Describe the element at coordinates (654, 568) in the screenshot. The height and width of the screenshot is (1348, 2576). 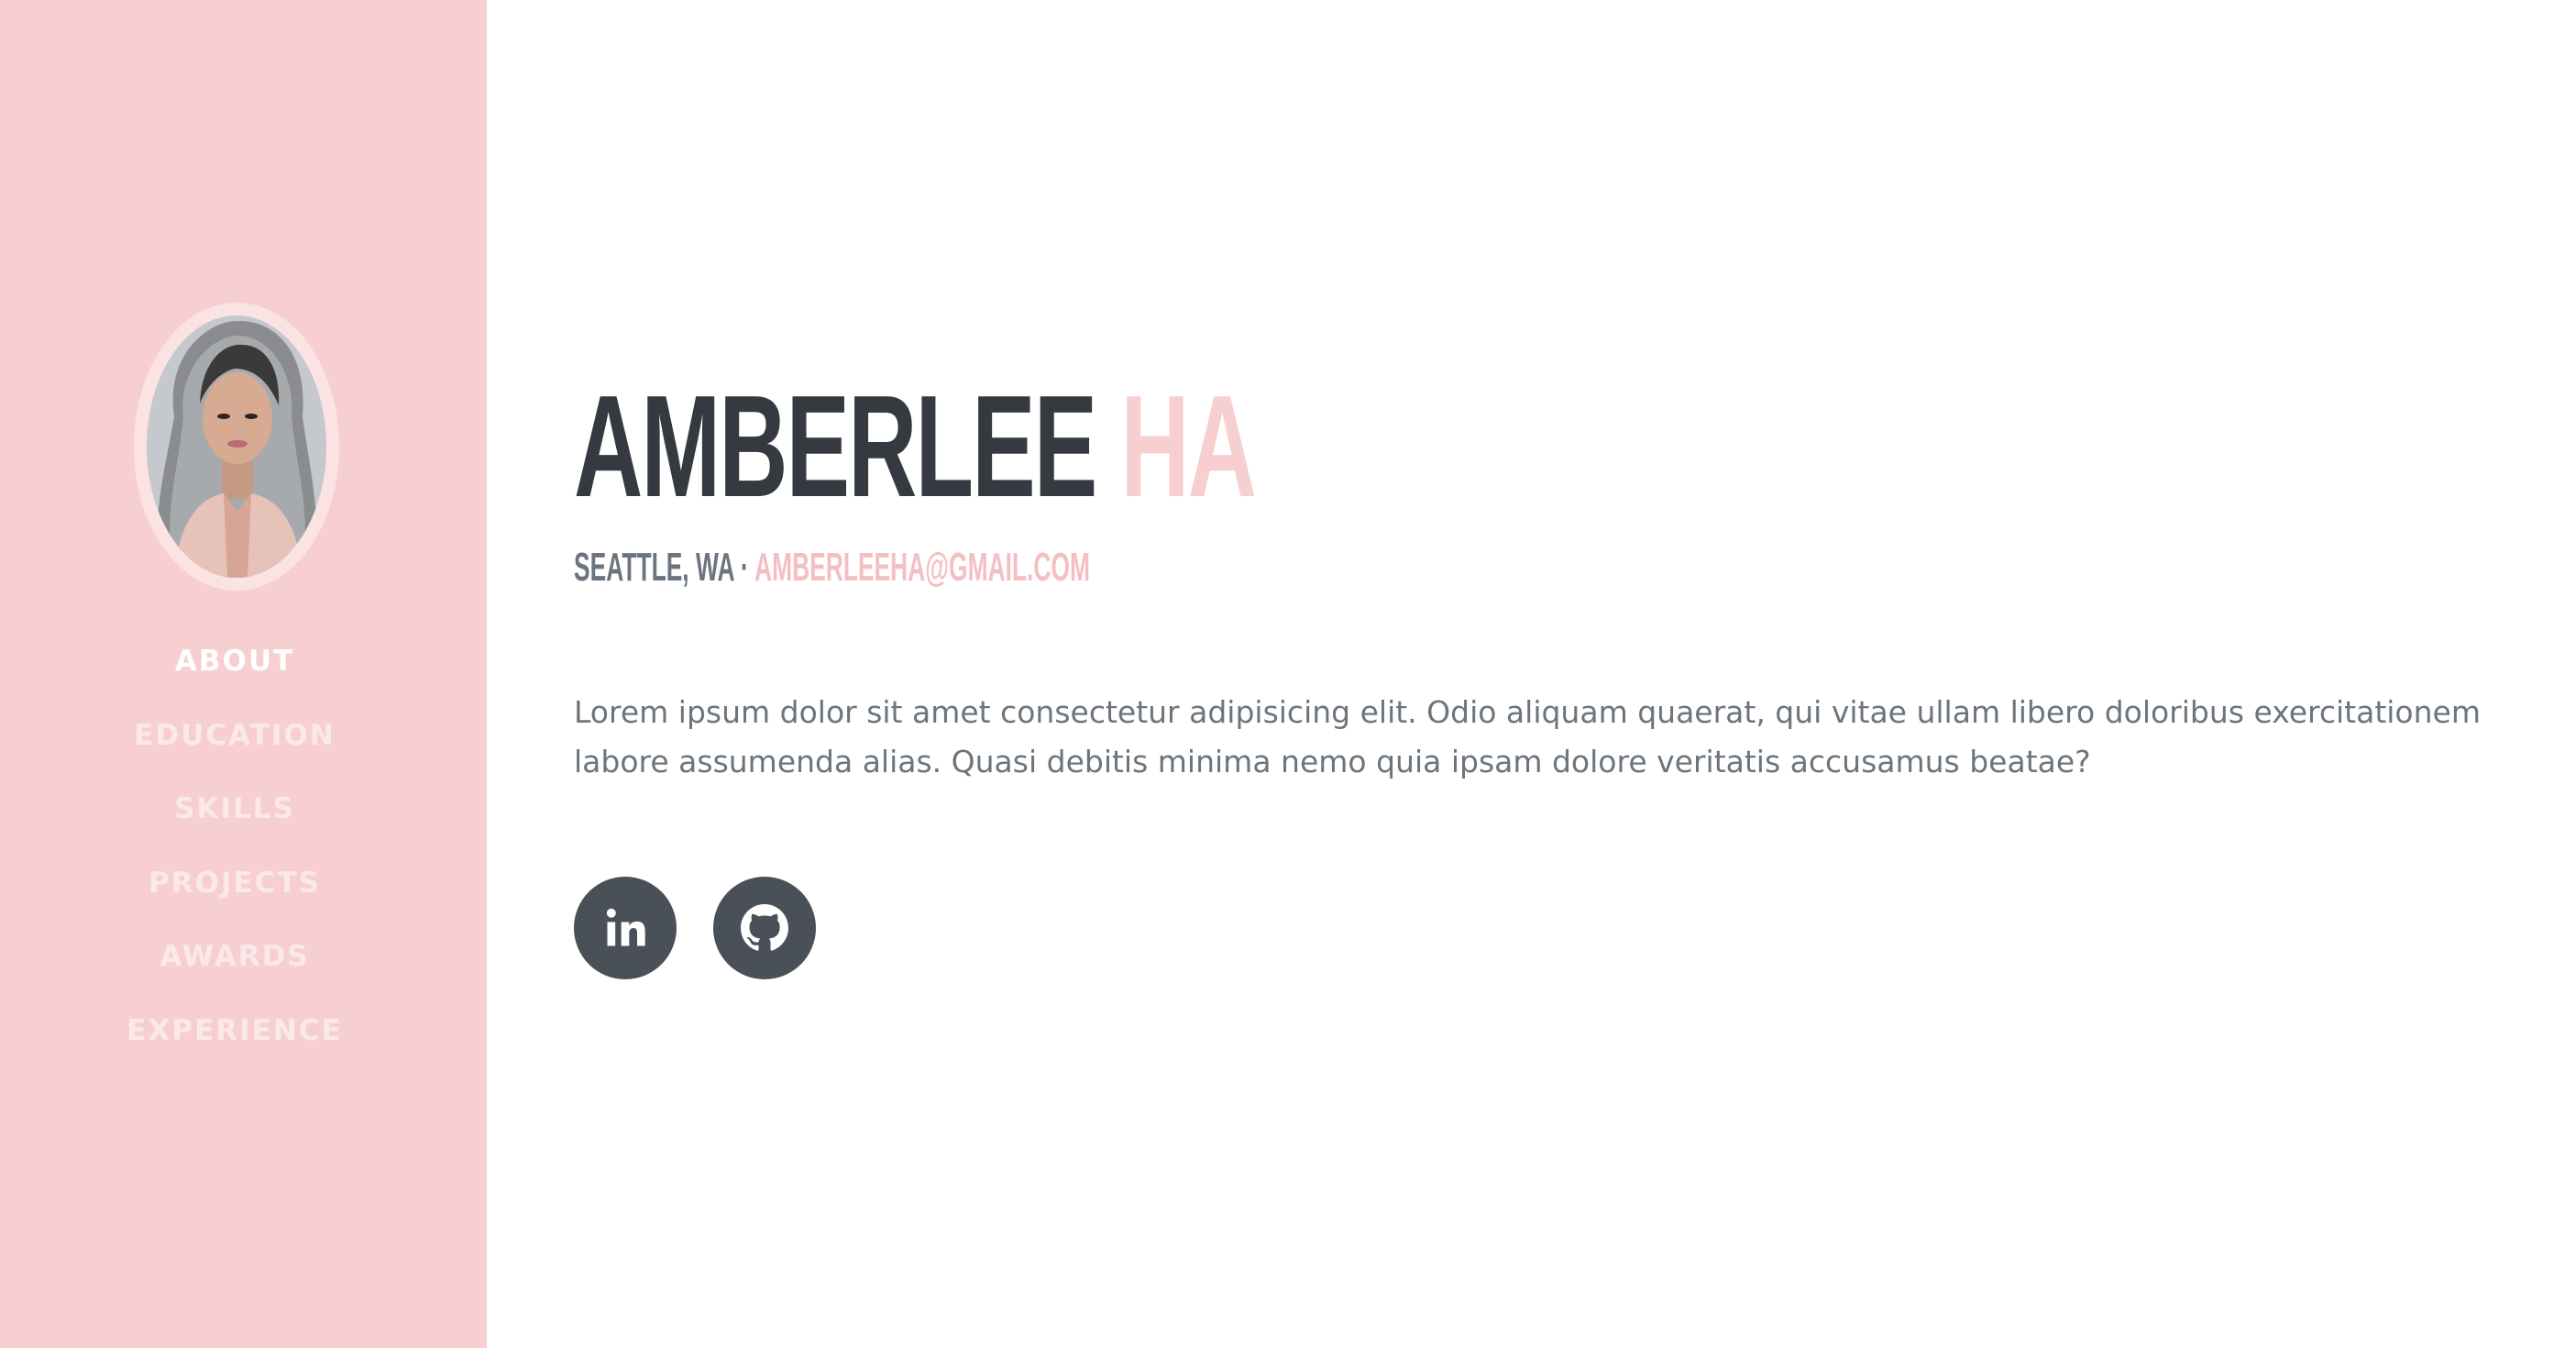
I see `location: SEATTLE, WA` at that location.